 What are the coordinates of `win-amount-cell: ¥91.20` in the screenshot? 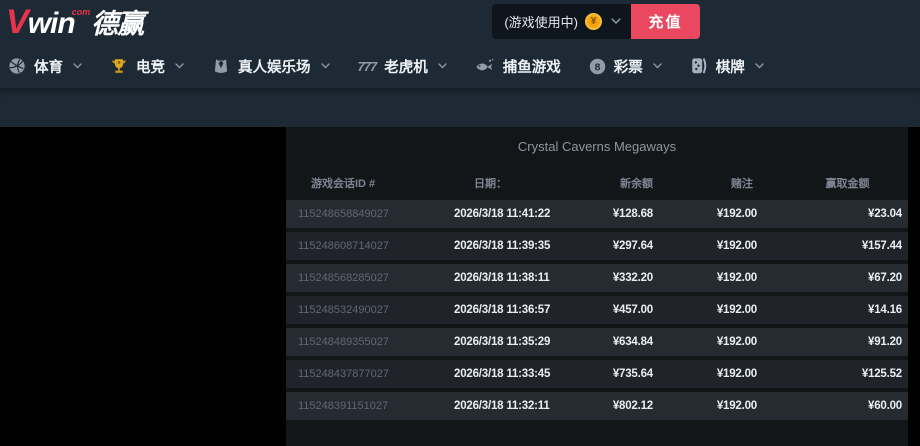 It's located at (885, 342).